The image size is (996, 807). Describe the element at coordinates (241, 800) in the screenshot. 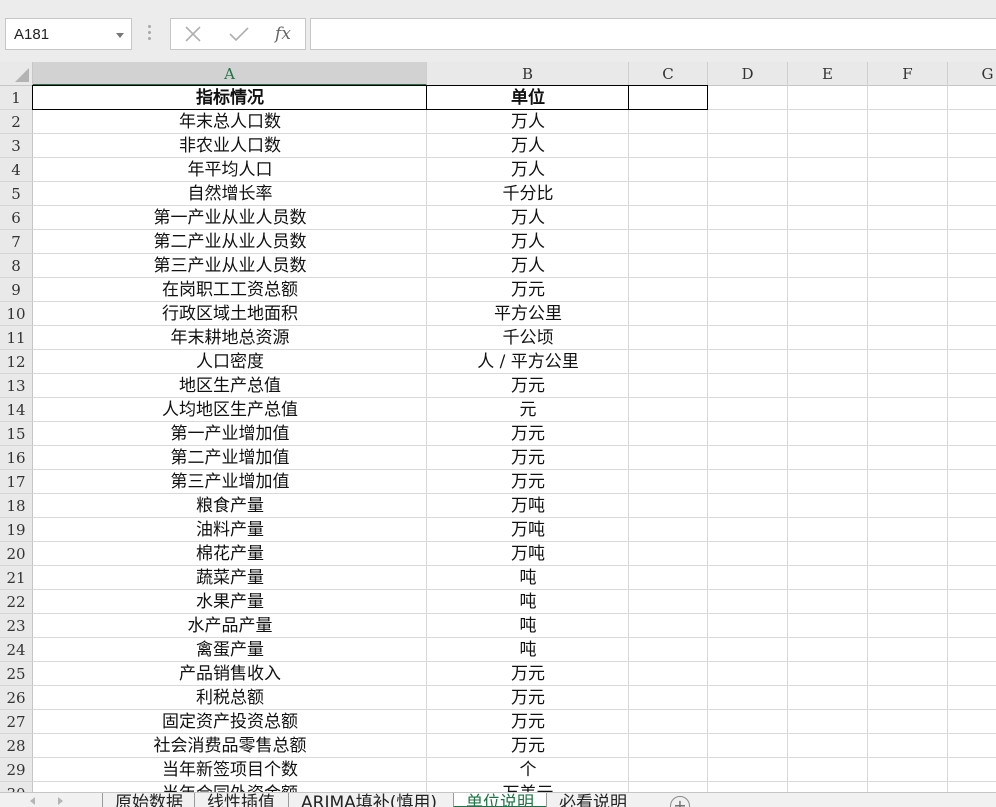

I see `sheet-tab: 线性插值` at that location.